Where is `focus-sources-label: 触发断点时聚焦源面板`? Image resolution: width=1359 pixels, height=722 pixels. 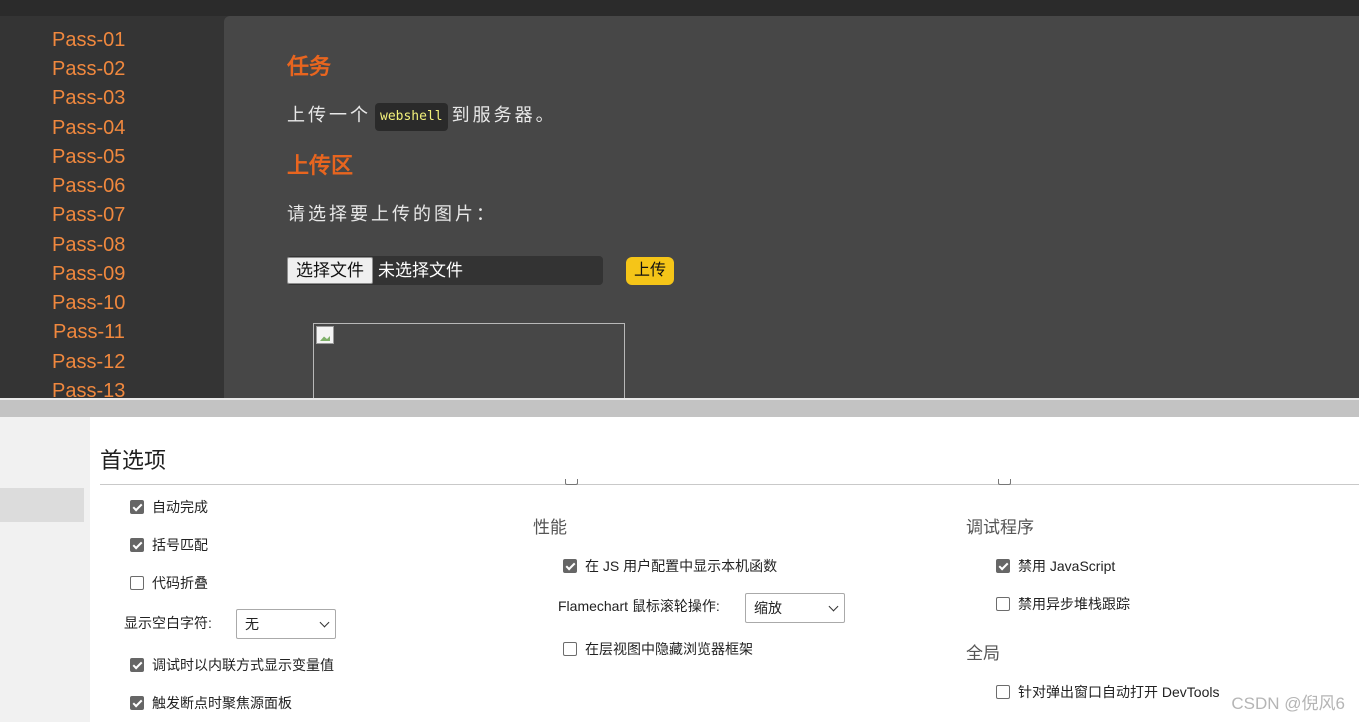 focus-sources-label: 触发断点时聚焦源面板 is located at coordinates (222, 703).